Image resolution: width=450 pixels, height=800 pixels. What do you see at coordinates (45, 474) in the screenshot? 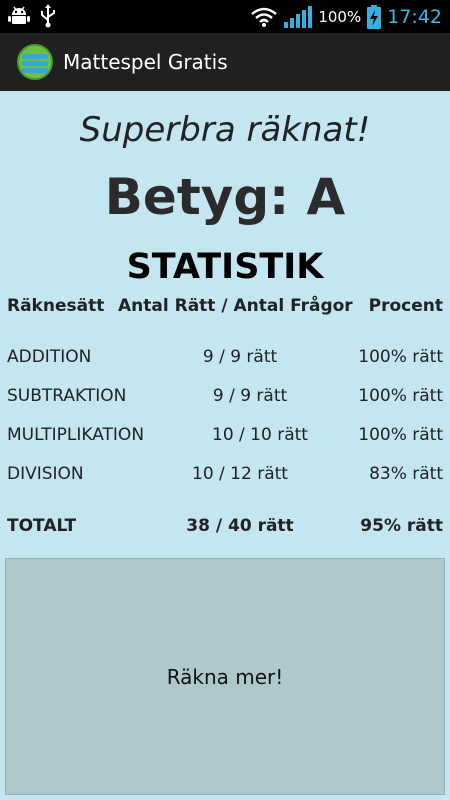
I see `row-operation: DIVISION` at bounding box center [45, 474].